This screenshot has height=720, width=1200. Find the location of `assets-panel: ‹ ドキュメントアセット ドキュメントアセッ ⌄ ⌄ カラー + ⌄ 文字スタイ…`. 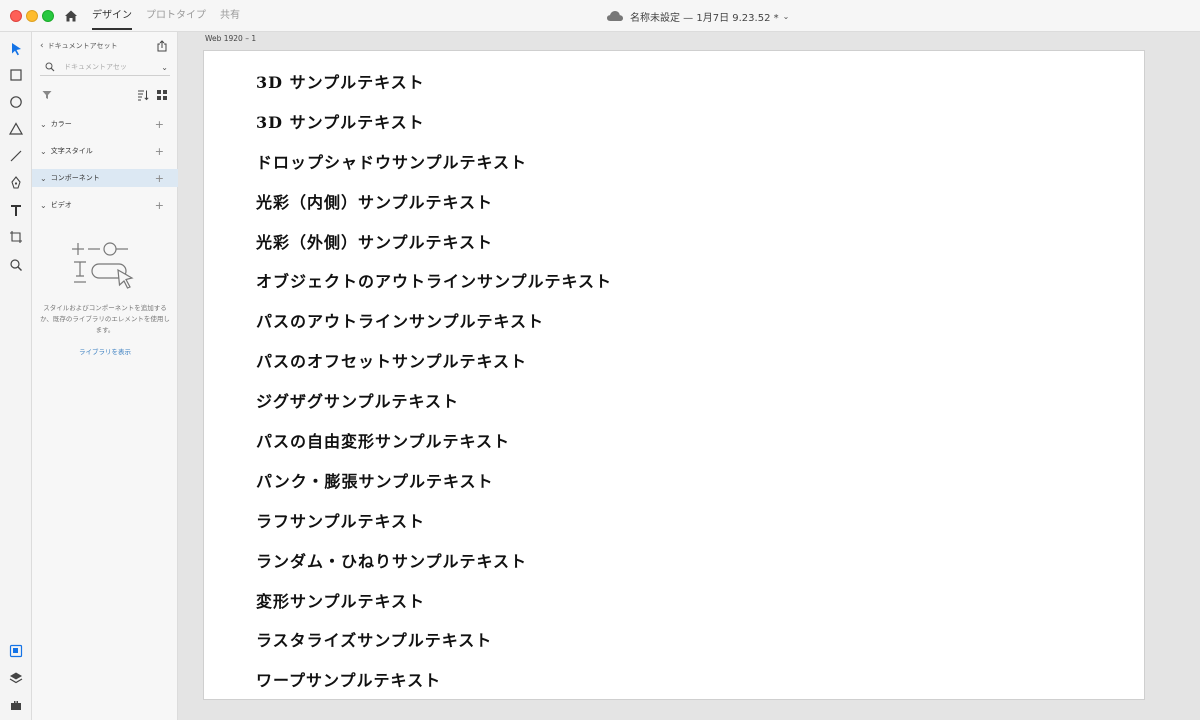

assets-panel: ‹ ドキュメントアセット ドキュメントアセッ ⌄ ⌄ カラー + ⌄ 文字スタイ… is located at coordinates (105, 376).